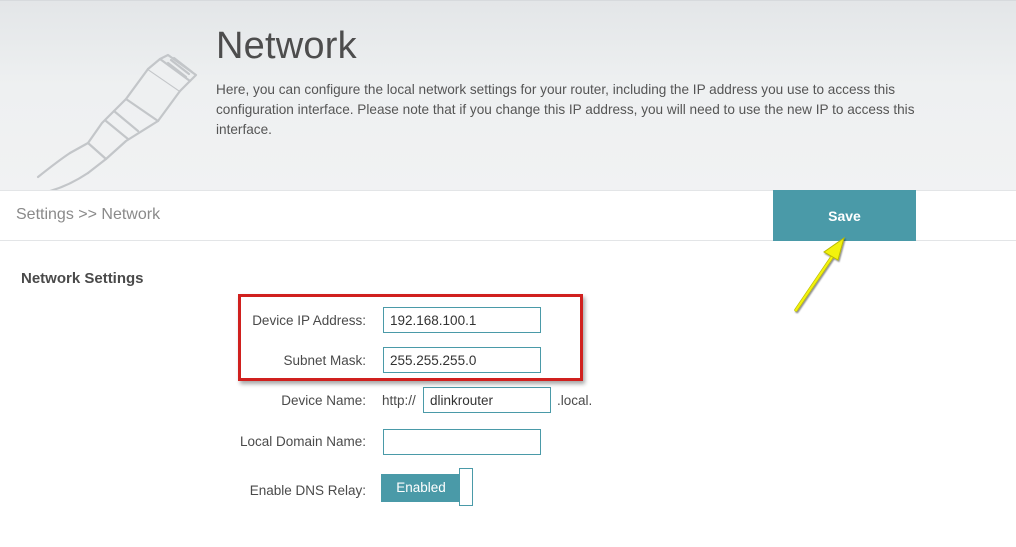 Image resolution: width=1016 pixels, height=547 pixels. I want to click on page-title: Network, so click(286, 46).